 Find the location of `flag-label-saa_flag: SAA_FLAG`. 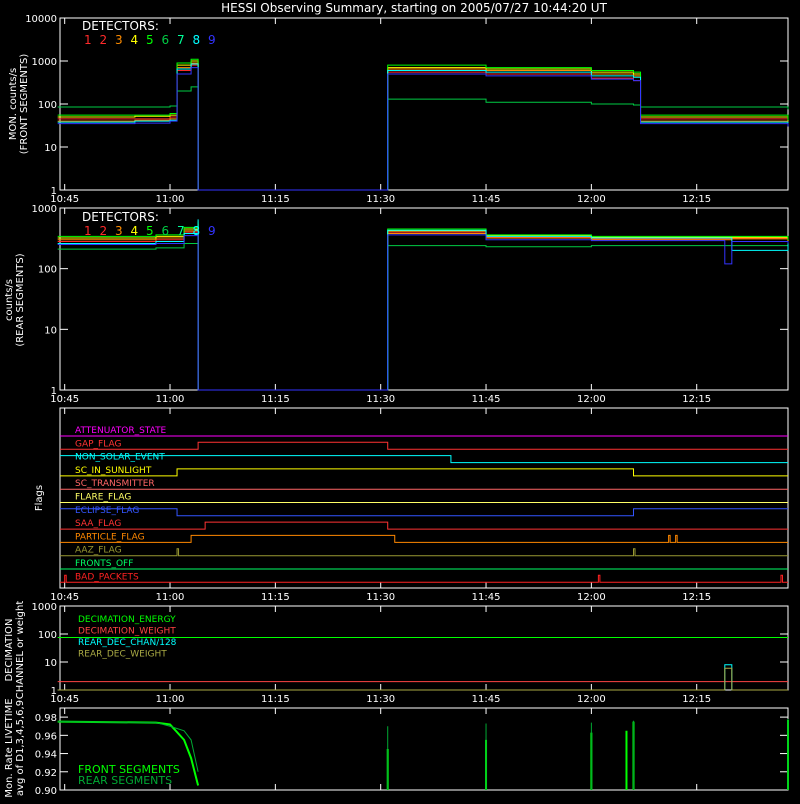

flag-label-saa_flag: SAA_FLAG is located at coordinates (98, 524).